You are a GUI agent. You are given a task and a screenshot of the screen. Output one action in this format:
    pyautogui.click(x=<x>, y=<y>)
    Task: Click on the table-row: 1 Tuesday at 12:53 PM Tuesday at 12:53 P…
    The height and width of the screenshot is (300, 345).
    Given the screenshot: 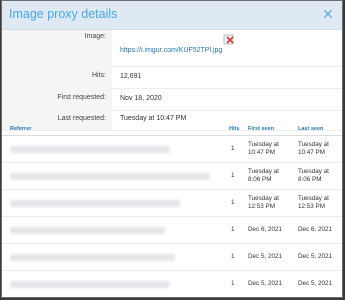 What is the action you would take?
    pyautogui.click(x=172, y=203)
    